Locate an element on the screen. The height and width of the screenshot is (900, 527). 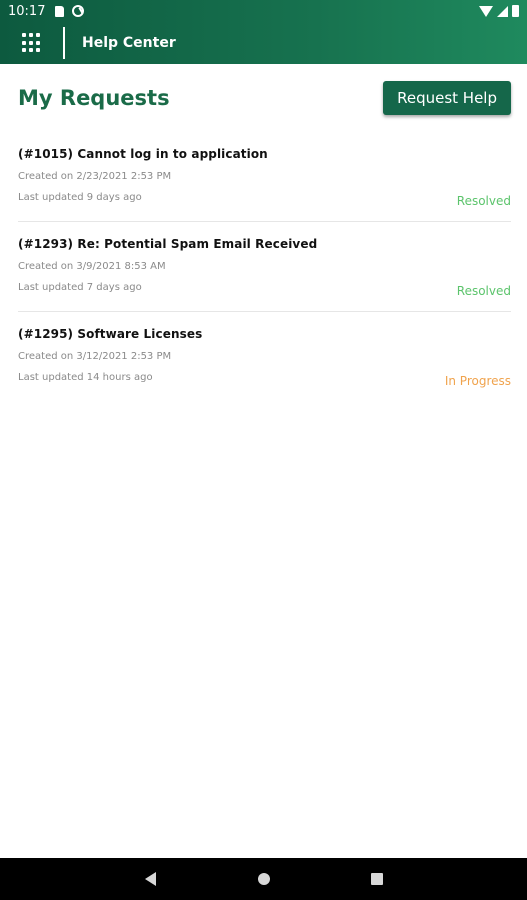
page-header: My Requests Request Help is located at coordinates (264, 98).